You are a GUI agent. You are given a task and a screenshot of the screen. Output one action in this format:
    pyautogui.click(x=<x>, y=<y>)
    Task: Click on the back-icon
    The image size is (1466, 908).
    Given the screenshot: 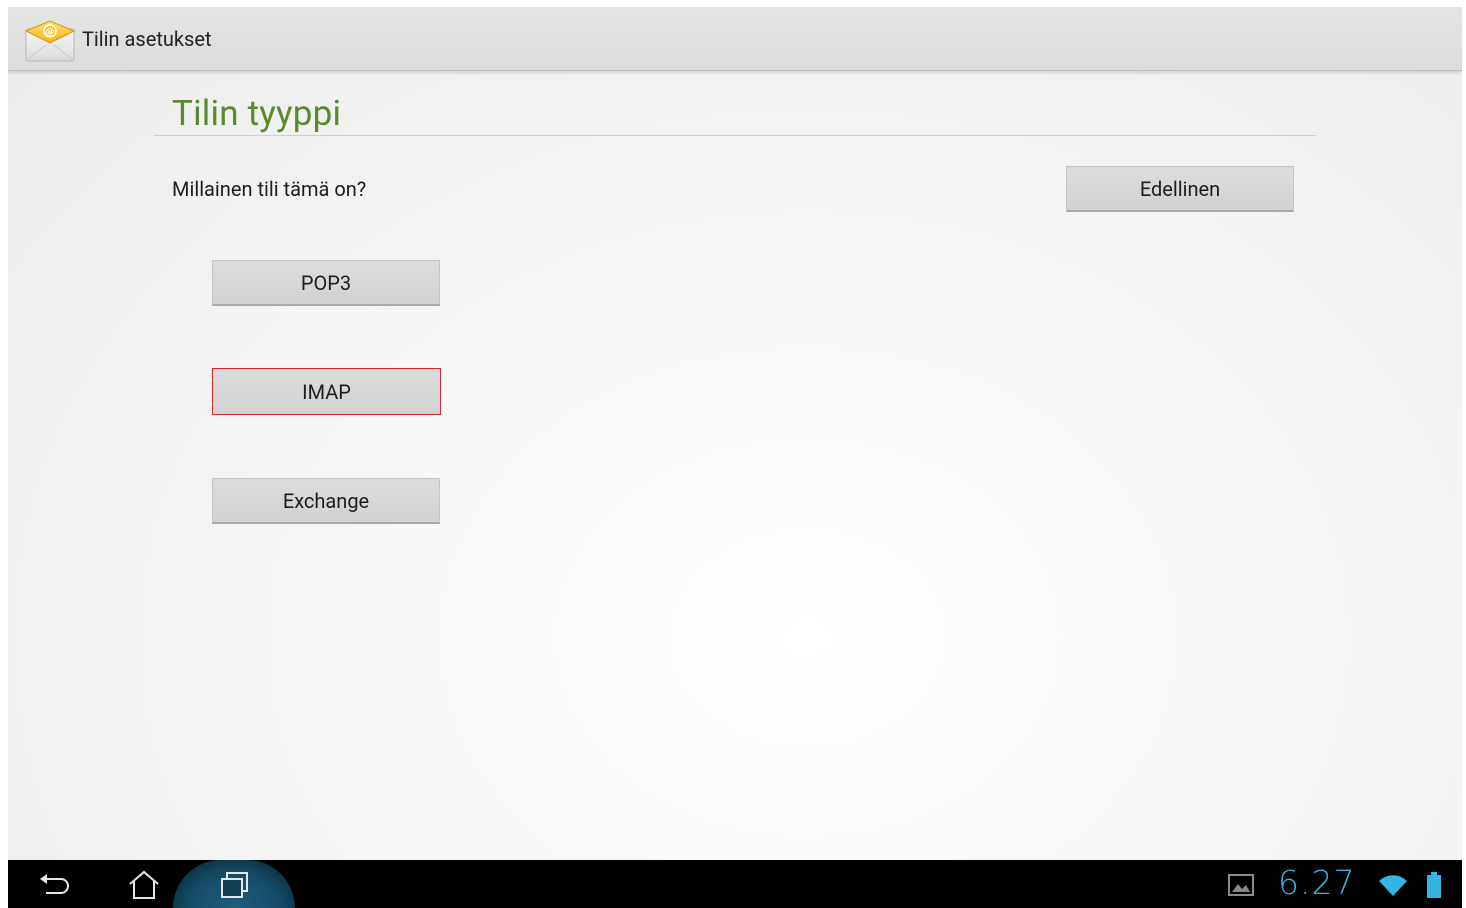 What is the action you would take?
    pyautogui.click(x=53, y=885)
    